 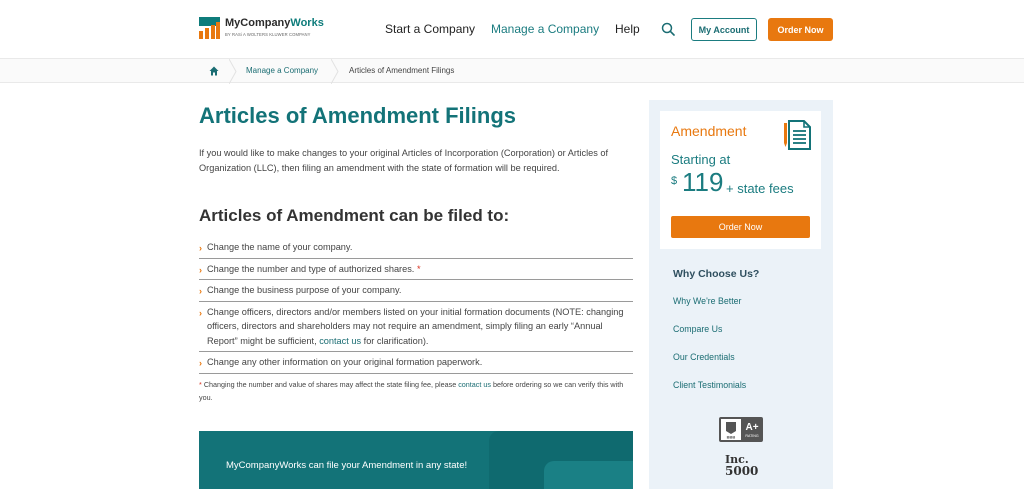 What do you see at coordinates (703, 182) in the screenshot?
I see `price-value: 119` at bounding box center [703, 182].